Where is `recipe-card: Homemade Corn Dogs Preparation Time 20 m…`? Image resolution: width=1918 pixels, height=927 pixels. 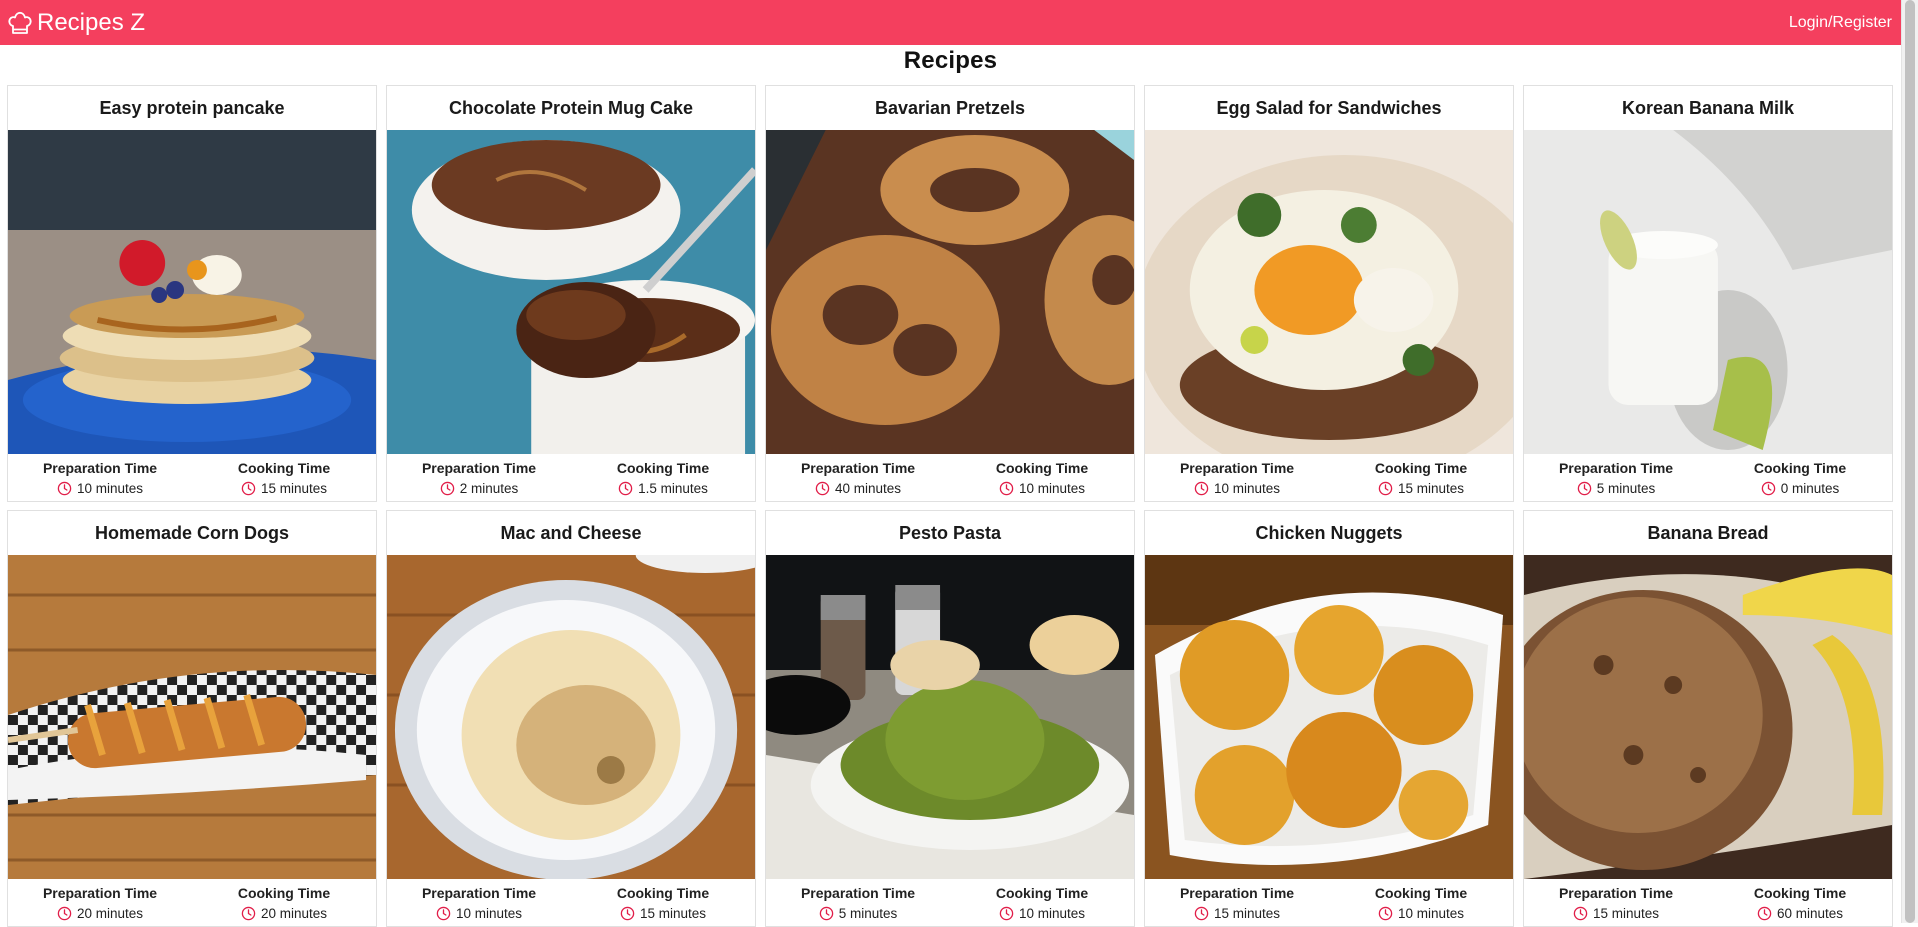
recipe-card: Homemade Corn Dogs Preparation Time 20 m… is located at coordinates (192, 718).